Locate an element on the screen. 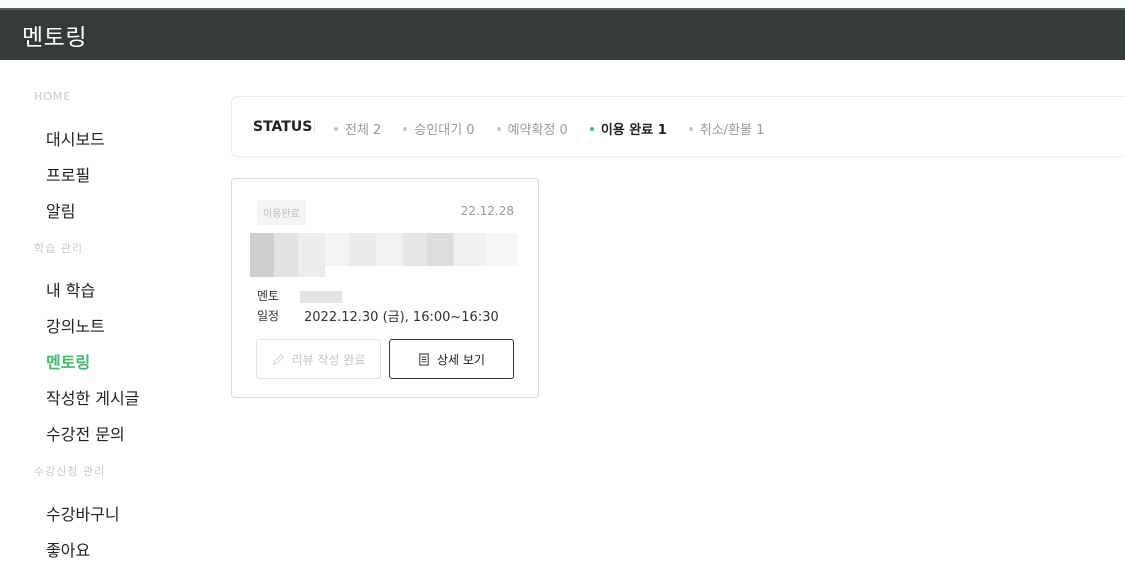  status-badge: 이용완료 is located at coordinates (281, 212).